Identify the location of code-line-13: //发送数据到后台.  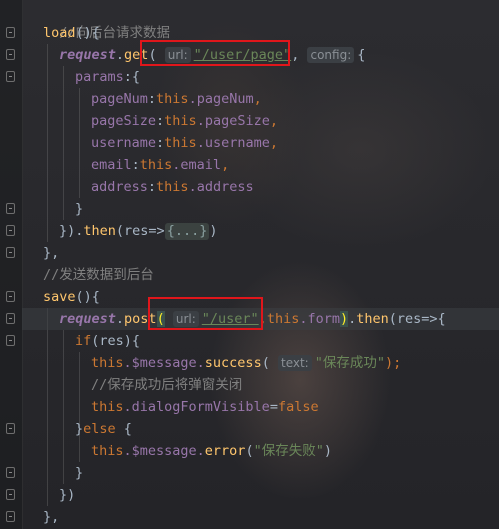
(98, 275).